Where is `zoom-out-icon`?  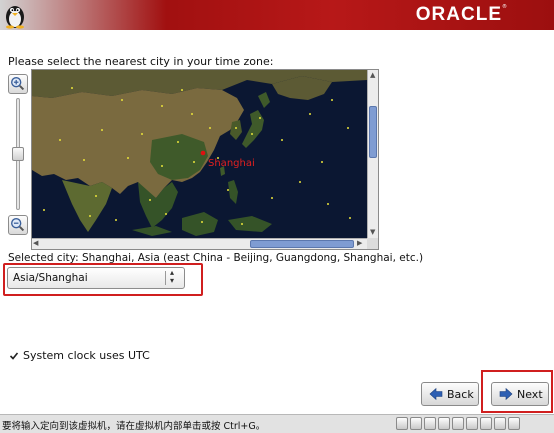
zoom-out-icon is located at coordinates (18, 225).